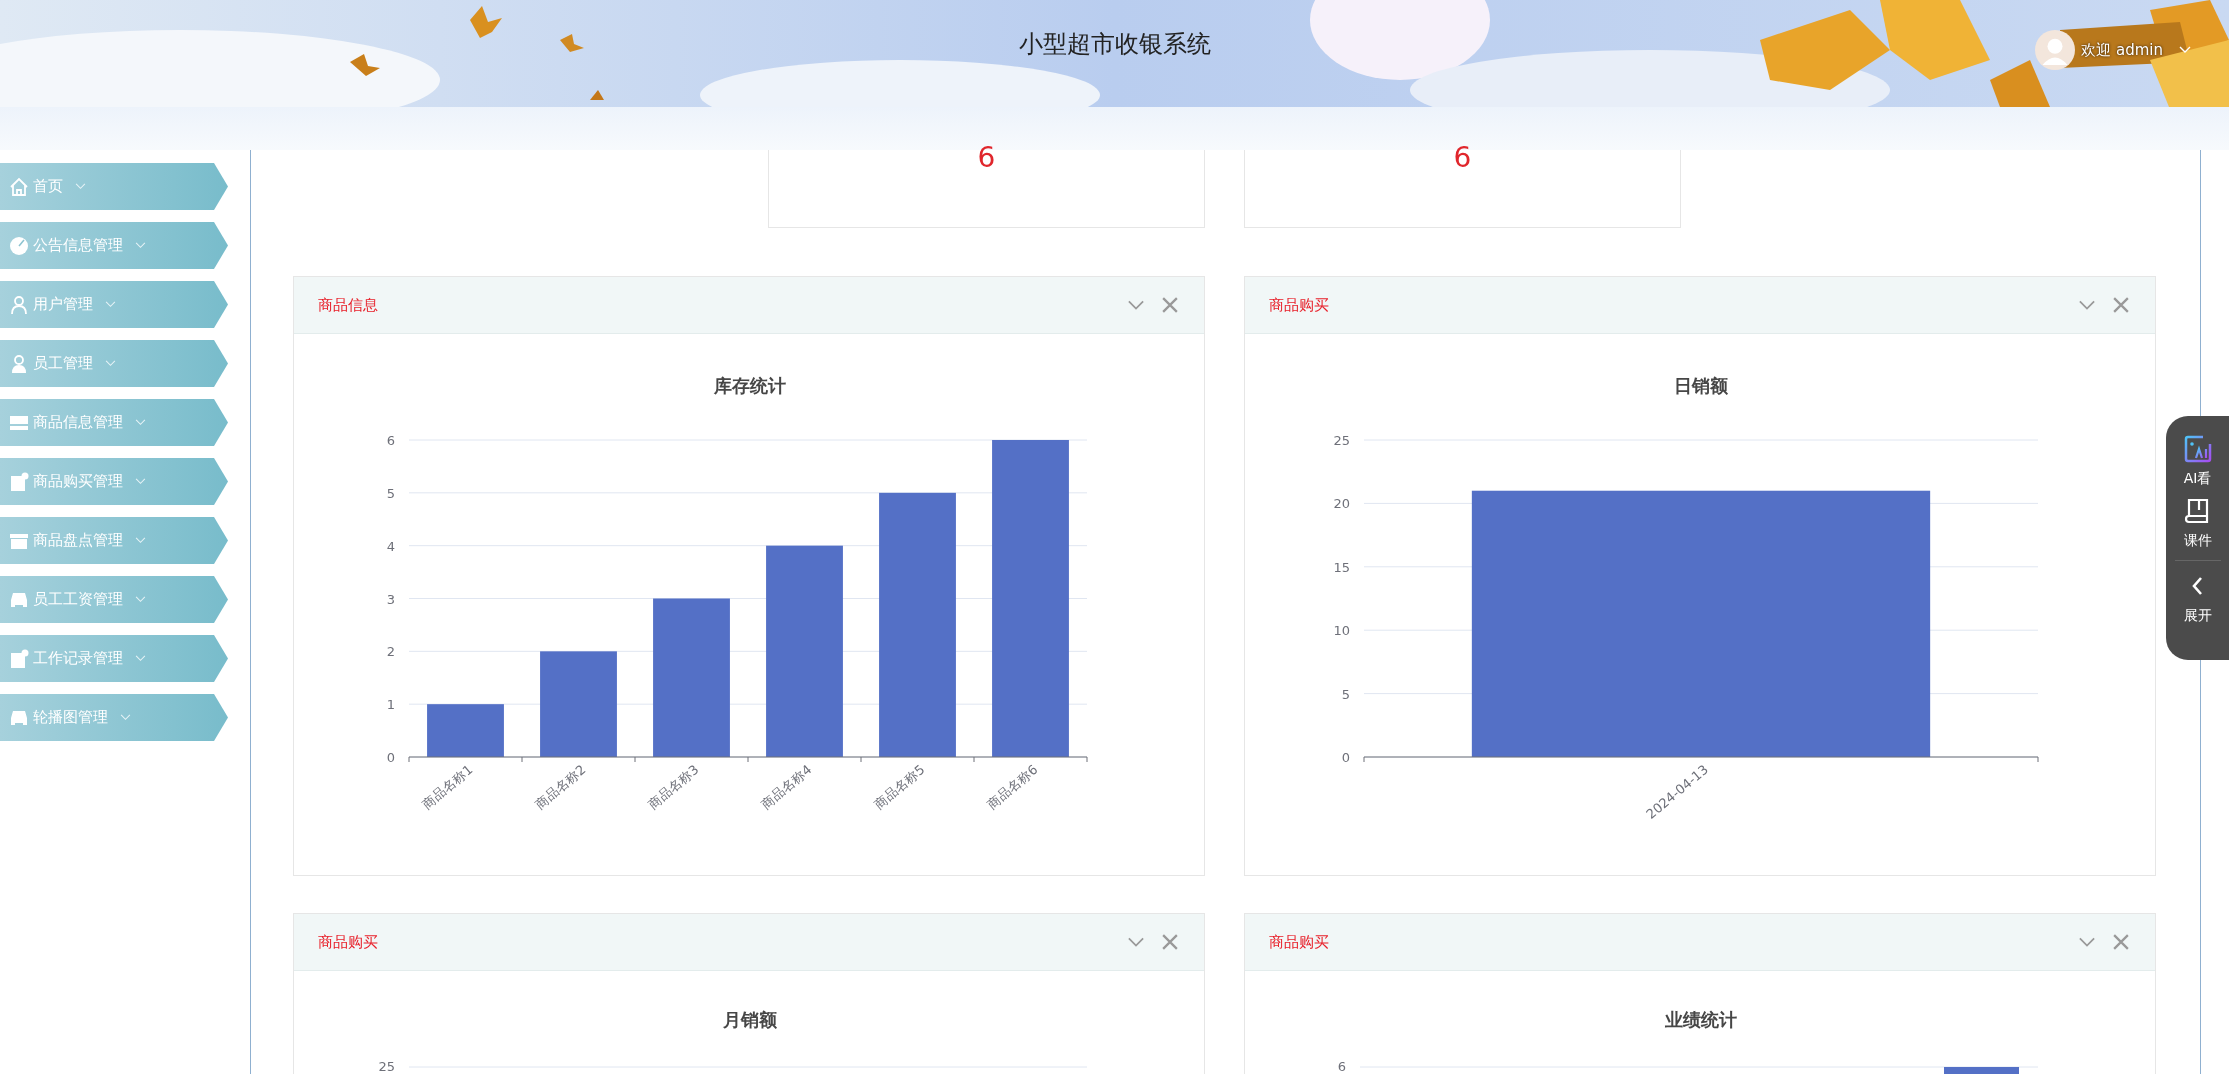 The image size is (2229, 1074). What do you see at coordinates (114, 540) in the screenshot?
I see `sidebar-item: 商品盘点管理` at bounding box center [114, 540].